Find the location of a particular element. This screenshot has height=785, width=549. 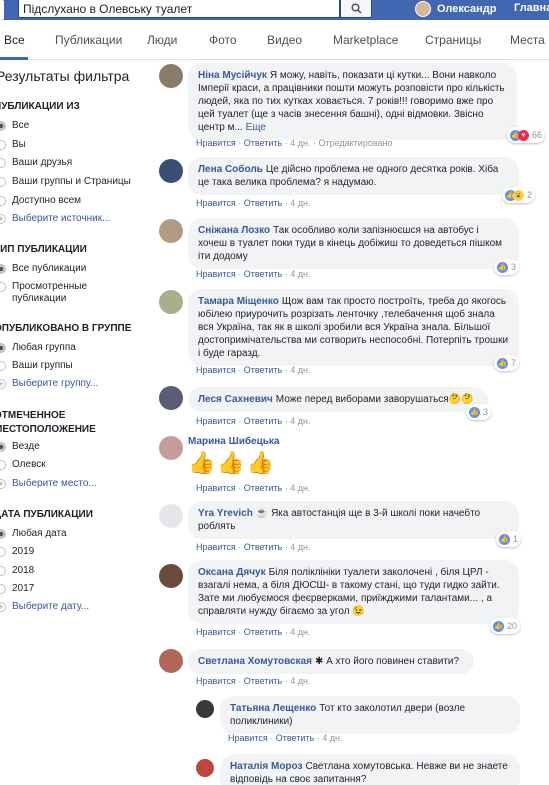

filter-option-2019: 2019 is located at coordinates (17, 552).